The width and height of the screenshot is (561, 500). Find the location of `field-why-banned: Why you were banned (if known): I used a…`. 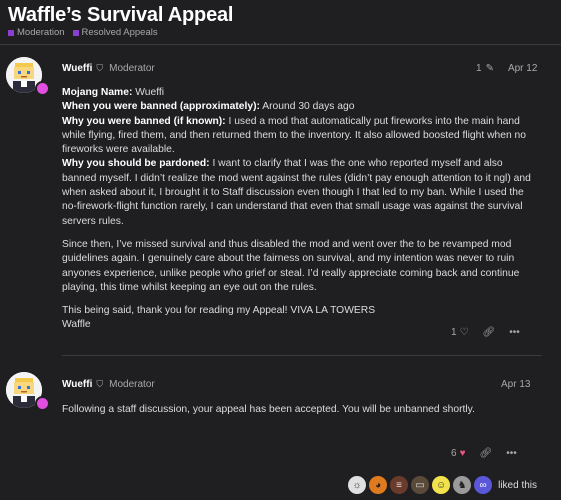

field-why-banned: Why you were banned (if known): I used a… is located at coordinates (297, 136).